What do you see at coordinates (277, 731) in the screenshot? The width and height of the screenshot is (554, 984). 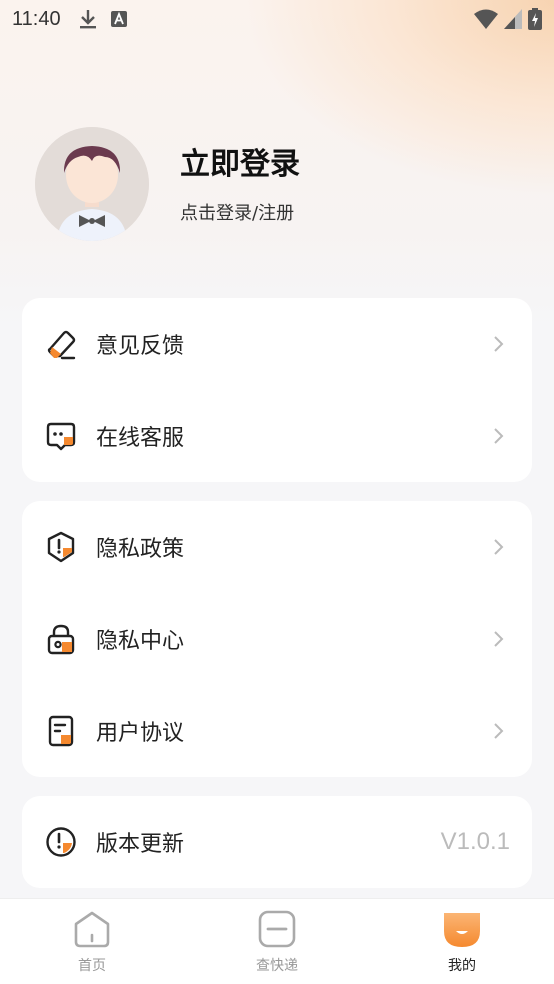 I see `menu-item-user-agreement: 用户协议` at bounding box center [277, 731].